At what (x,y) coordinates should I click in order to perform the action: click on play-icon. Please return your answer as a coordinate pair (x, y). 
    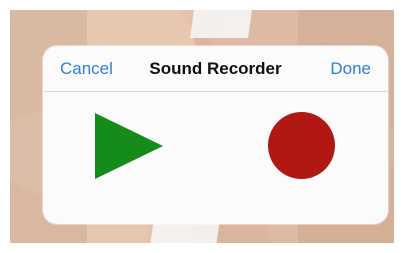
    Looking at the image, I should click on (129, 146).